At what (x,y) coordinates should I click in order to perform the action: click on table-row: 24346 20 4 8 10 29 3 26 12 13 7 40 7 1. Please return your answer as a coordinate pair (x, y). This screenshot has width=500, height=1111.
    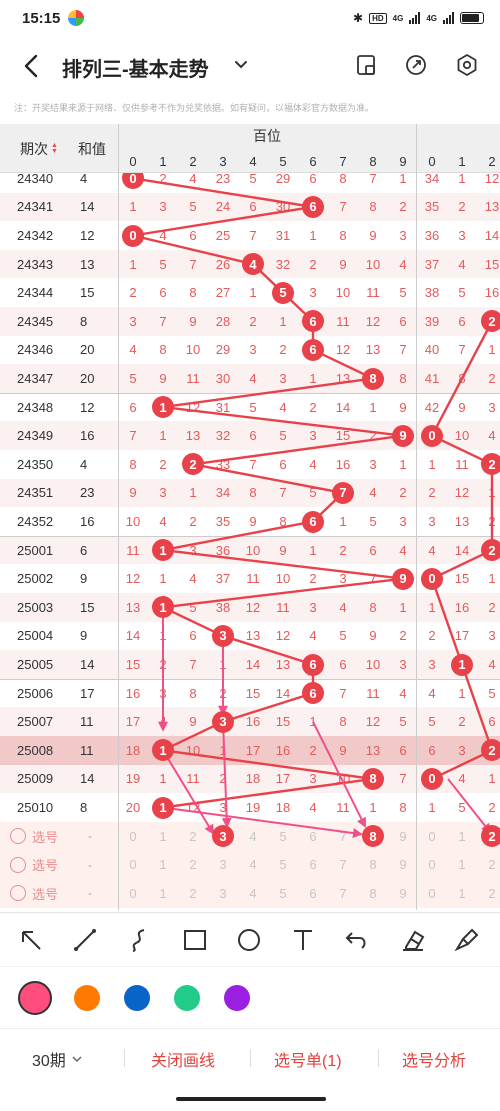
    Looking at the image, I should click on (250, 350).